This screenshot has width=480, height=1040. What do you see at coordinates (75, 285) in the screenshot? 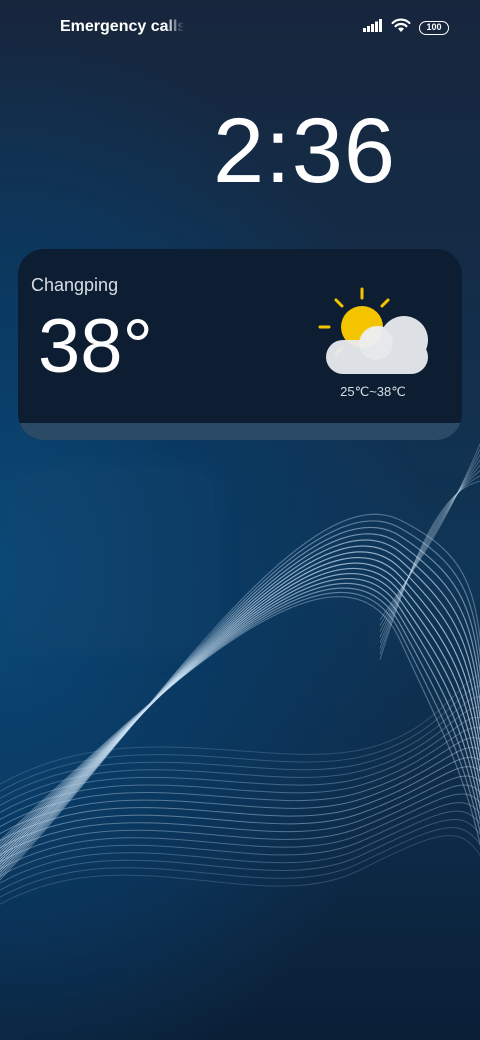
I see `weather-city: Changping` at bounding box center [75, 285].